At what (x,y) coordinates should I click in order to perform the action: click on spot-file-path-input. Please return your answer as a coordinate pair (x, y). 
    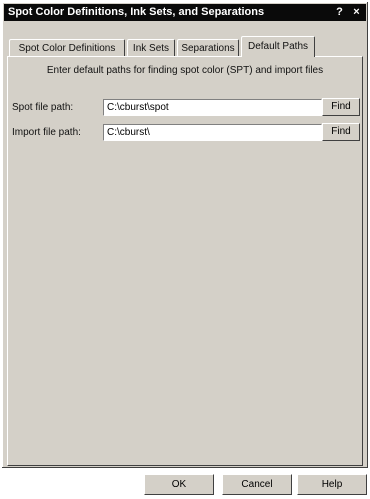
    Looking at the image, I should click on (212, 107).